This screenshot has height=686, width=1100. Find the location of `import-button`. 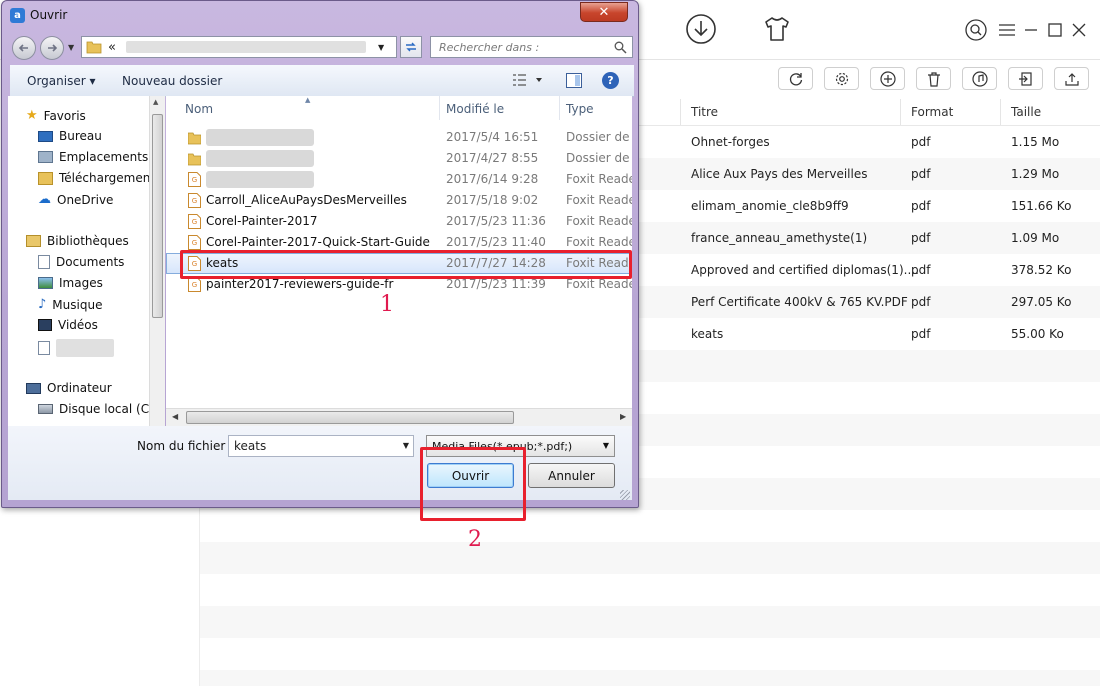

import-button is located at coordinates (1025, 78).